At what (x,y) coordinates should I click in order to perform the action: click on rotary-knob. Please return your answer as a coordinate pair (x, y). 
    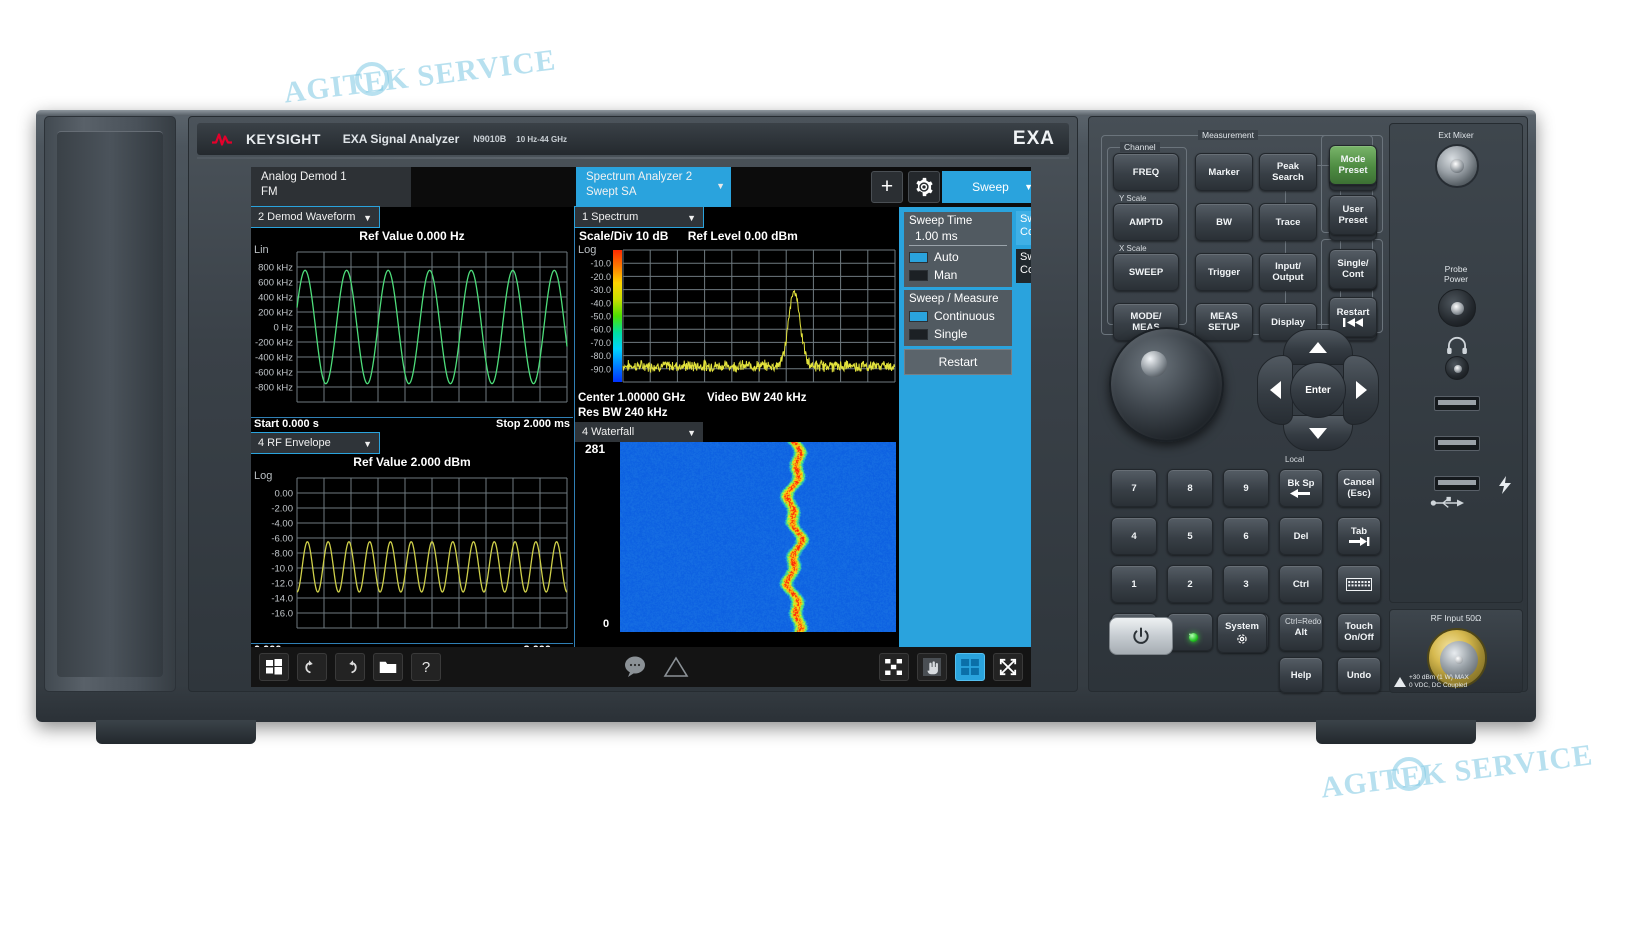
    Looking at the image, I should click on (1166, 384).